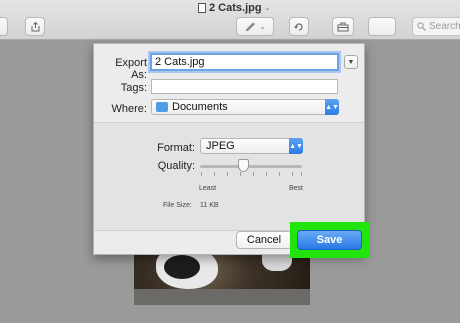 The width and height of the screenshot is (460, 323). I want to click on cancel-button: Cancel, so click(264, 240).